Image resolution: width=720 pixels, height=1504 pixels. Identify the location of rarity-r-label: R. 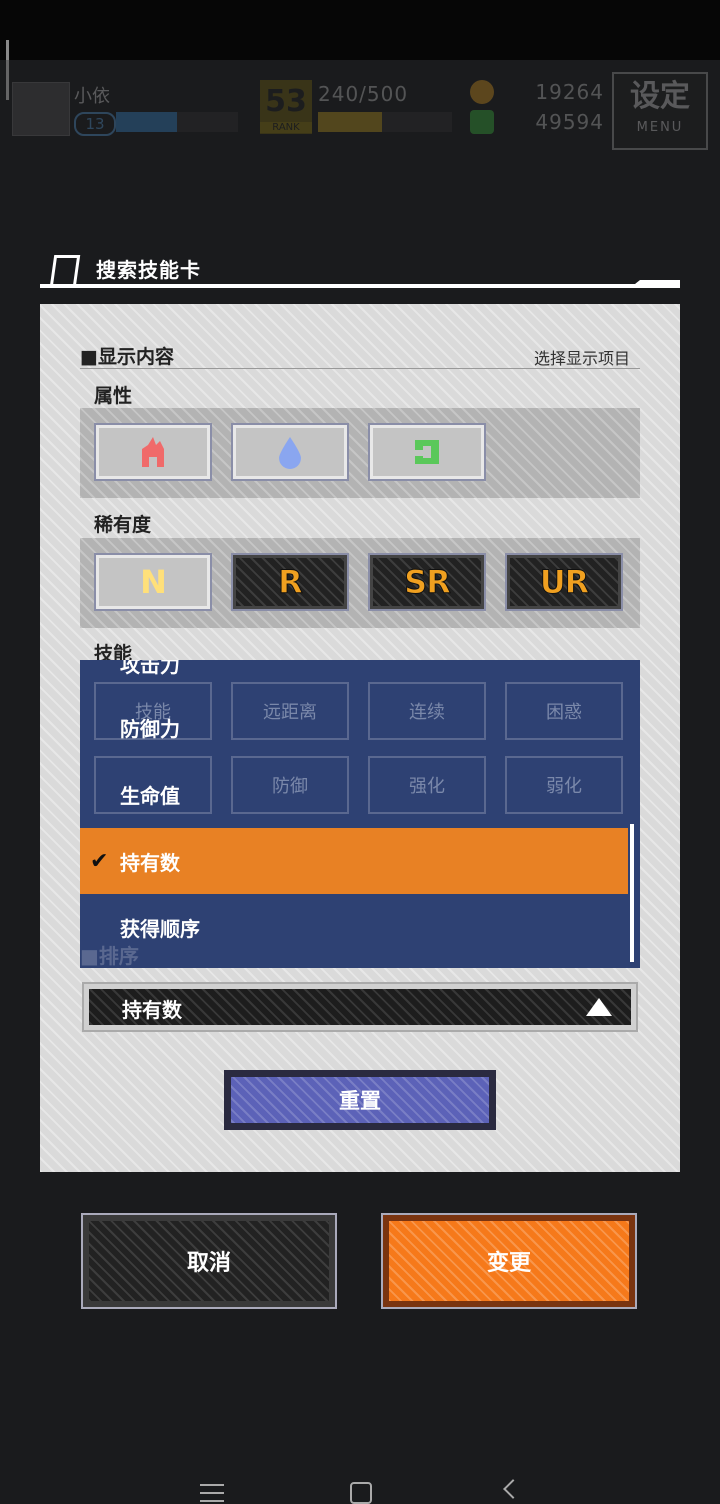
(291, 582).